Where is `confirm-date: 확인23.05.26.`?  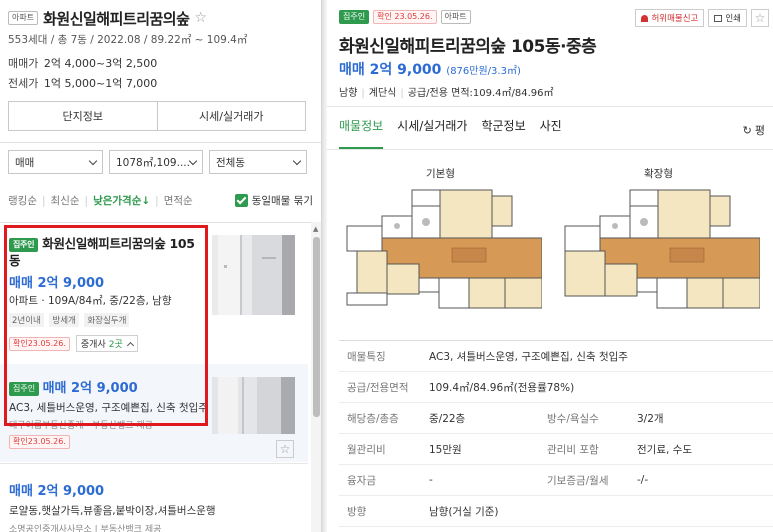 confirm-date: 확인23.05.26. is located at coordinates (39, 343).